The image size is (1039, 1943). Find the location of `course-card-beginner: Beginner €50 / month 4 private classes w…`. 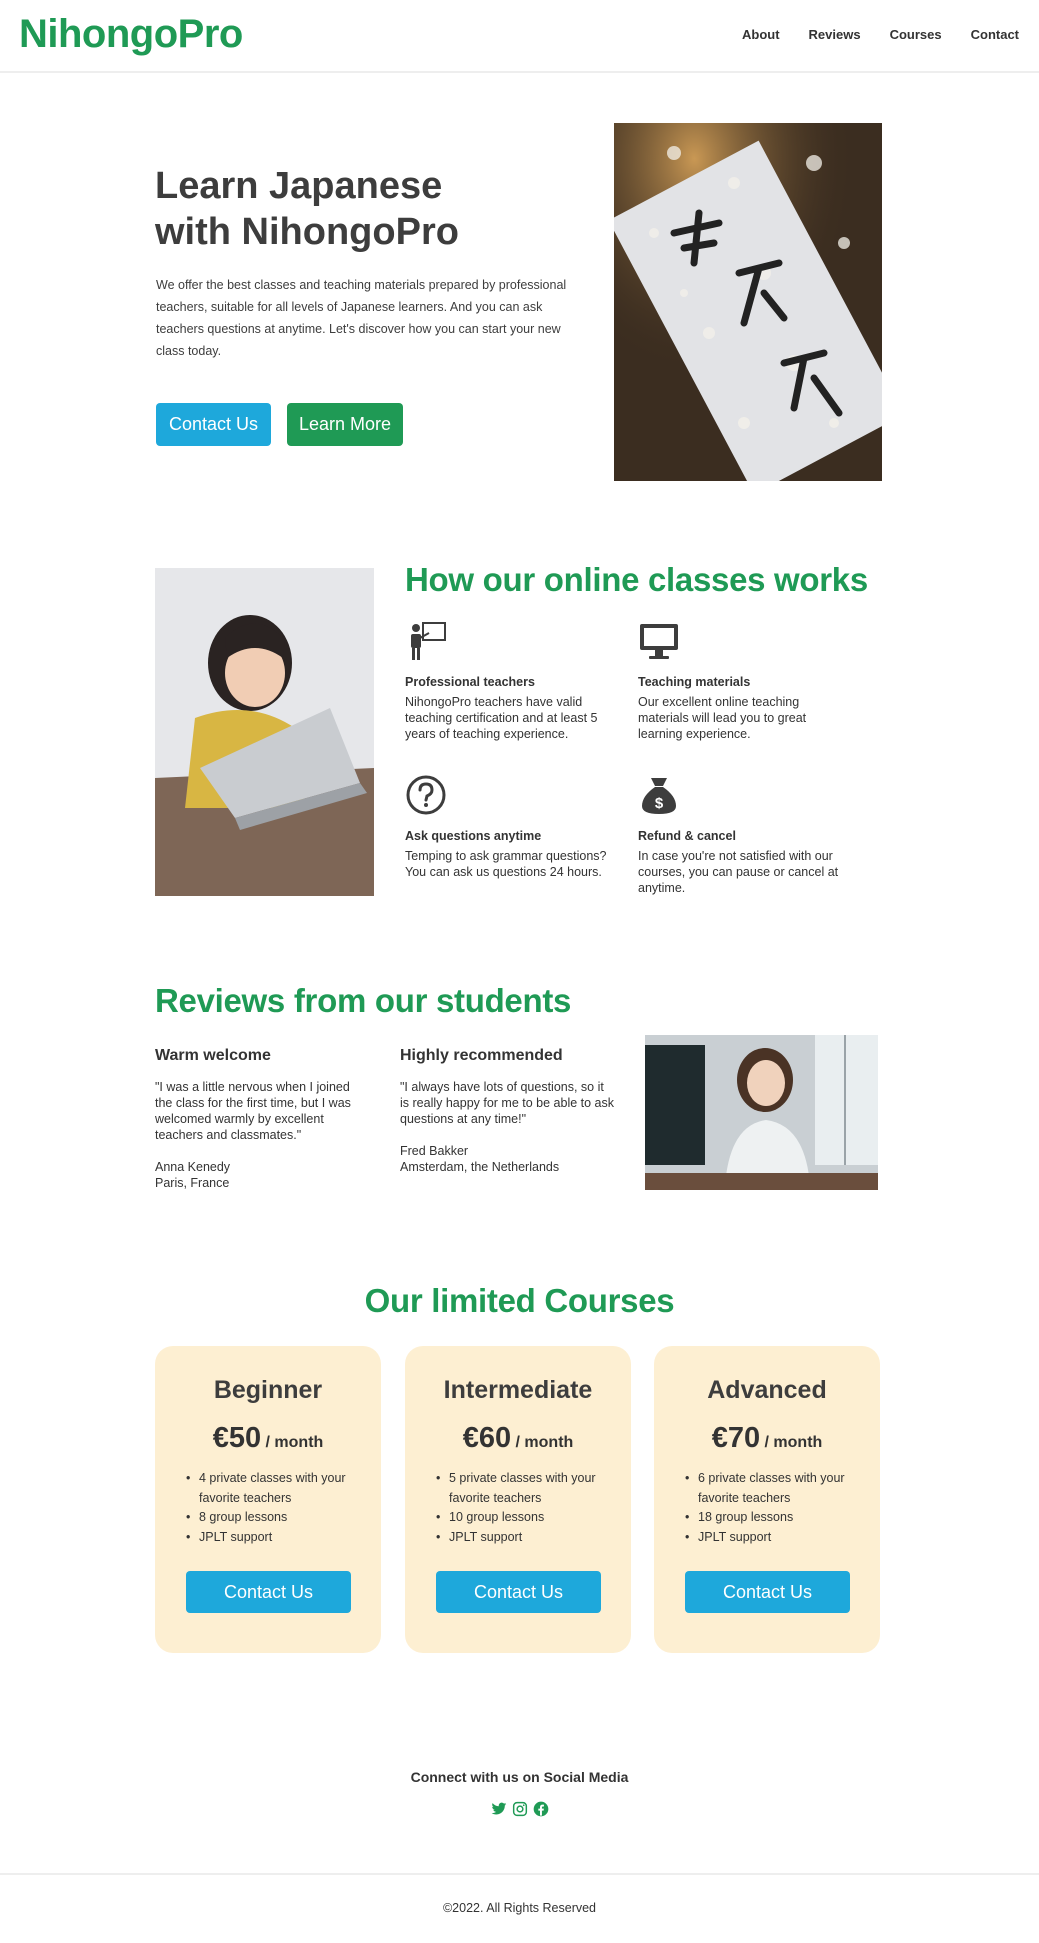

course-card-beginner: Beginner €50 / month 4 private classes w… is located at coordinates (268, 1499).